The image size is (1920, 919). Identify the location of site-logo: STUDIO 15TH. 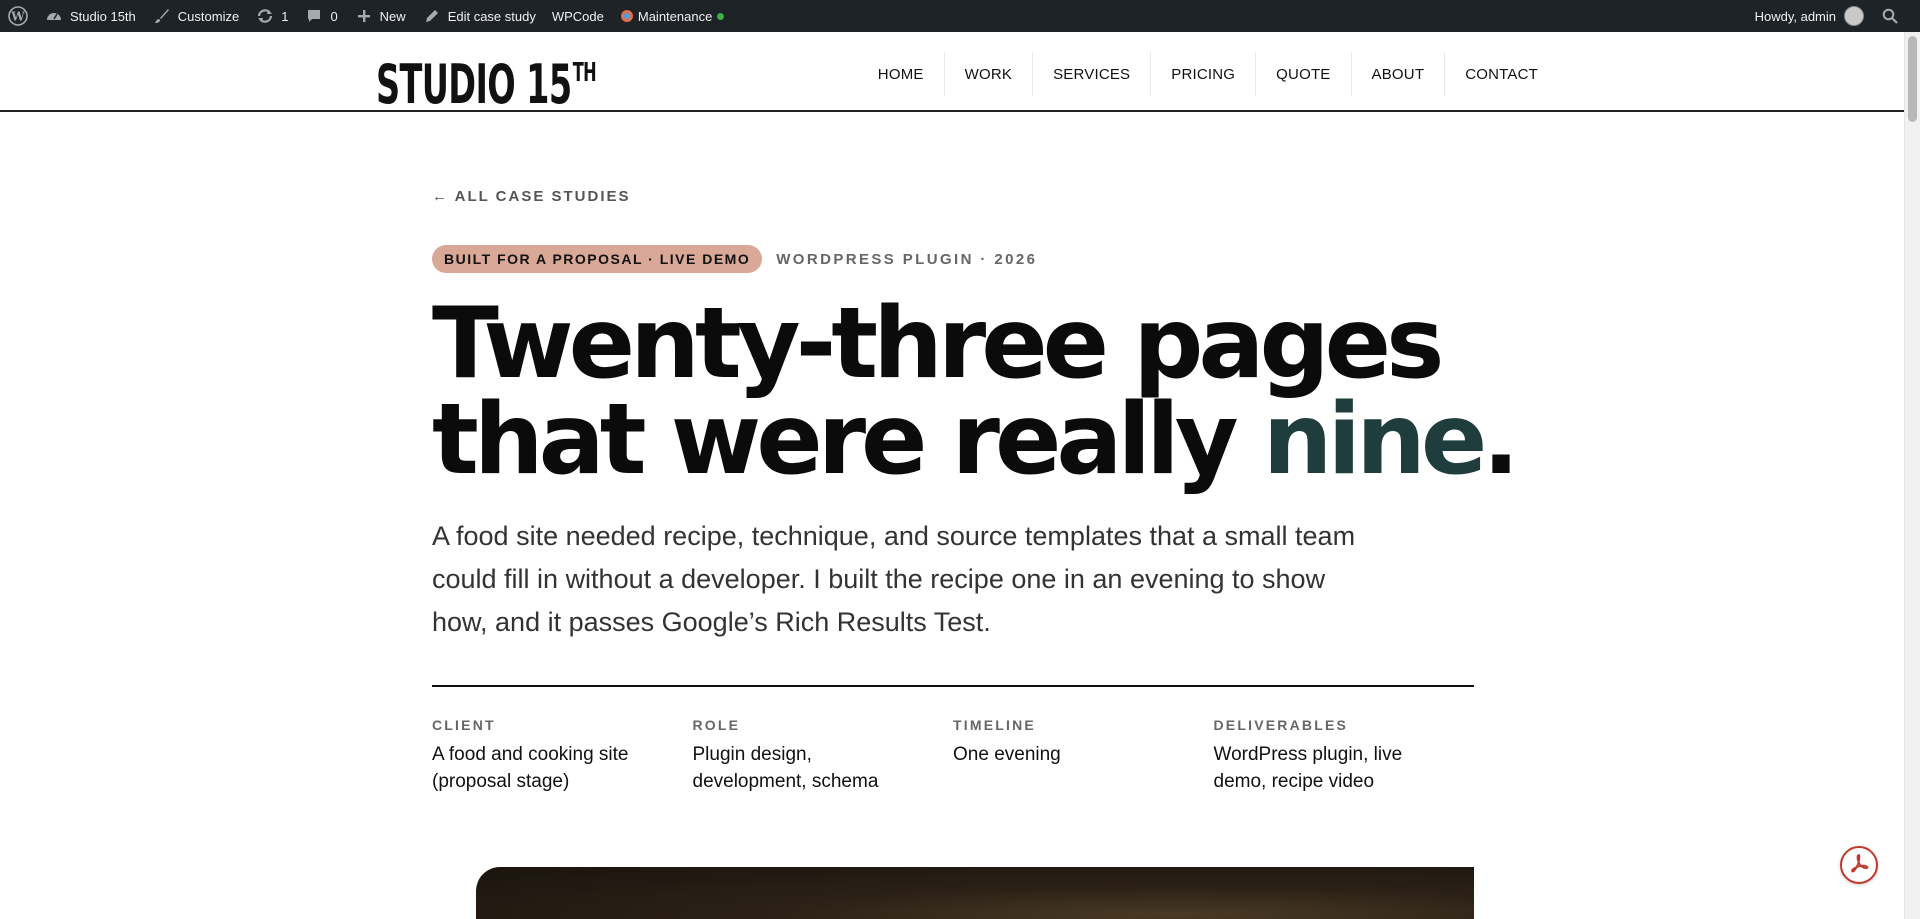
(486, 79).